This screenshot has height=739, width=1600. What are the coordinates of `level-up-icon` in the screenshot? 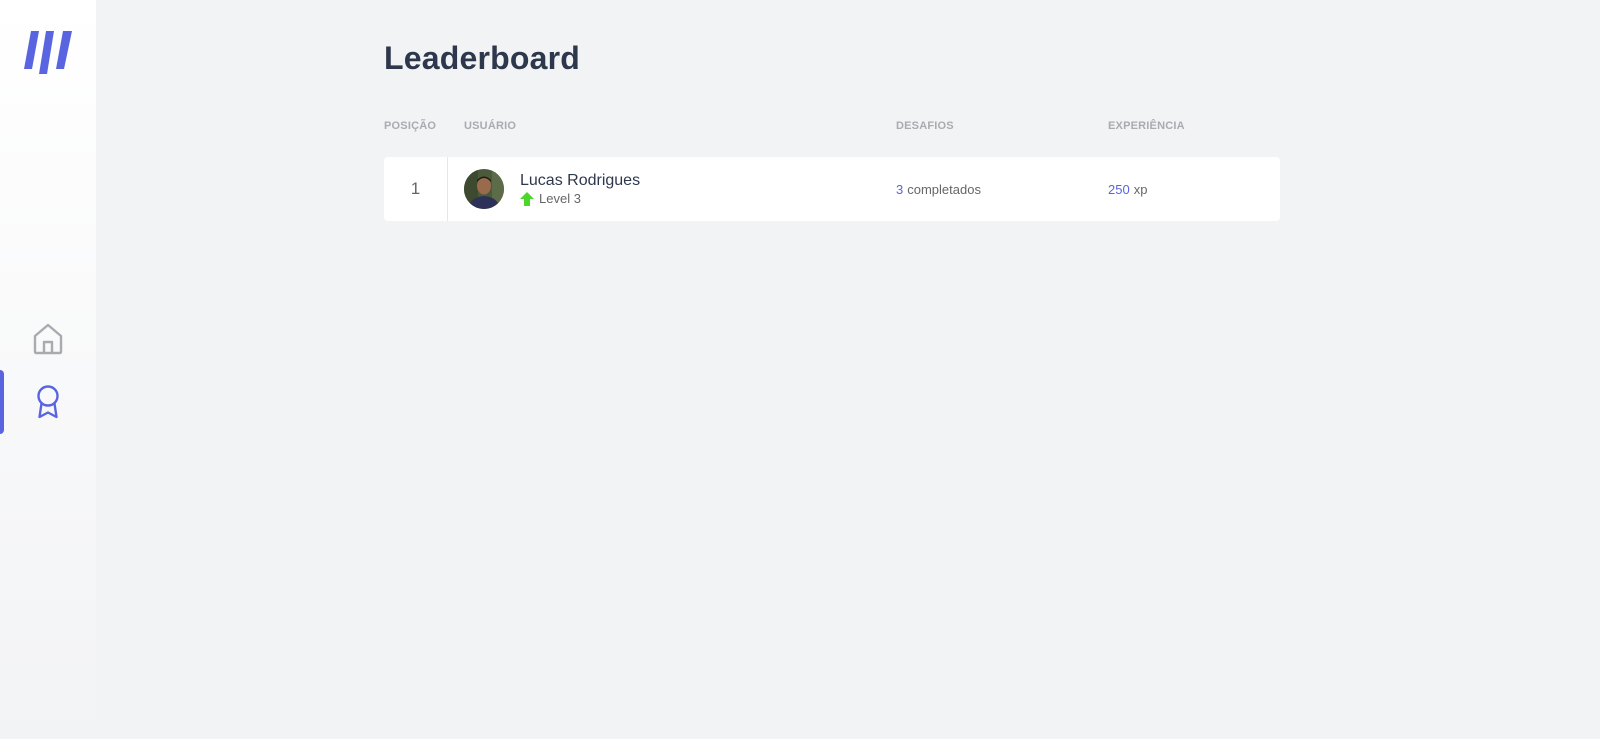 It's located at (527, 198).